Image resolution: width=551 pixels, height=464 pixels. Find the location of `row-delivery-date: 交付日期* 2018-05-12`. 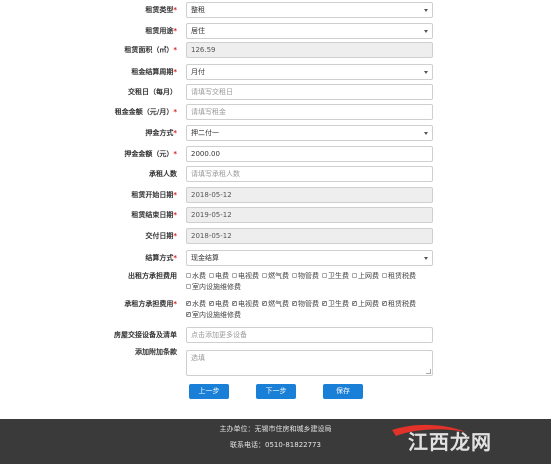

row-delivery-date: 交付日期* 2018-05-12 is located at coordinates (275, 236).